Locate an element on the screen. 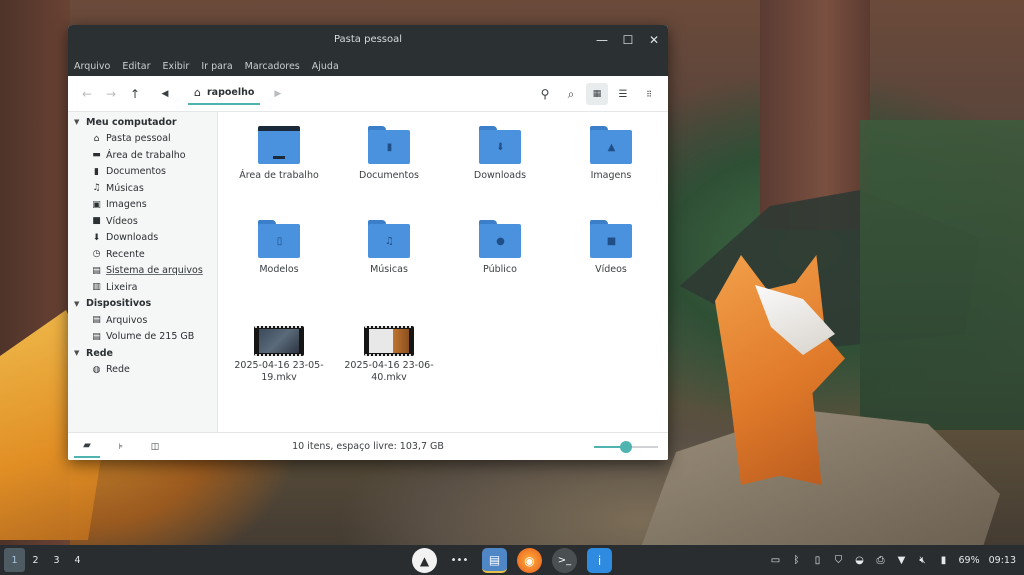 Image resolution: width=1024 pixels, height=575 pixels. file-item-videos: ■ Vídeos is located at coordinates (611, 248).